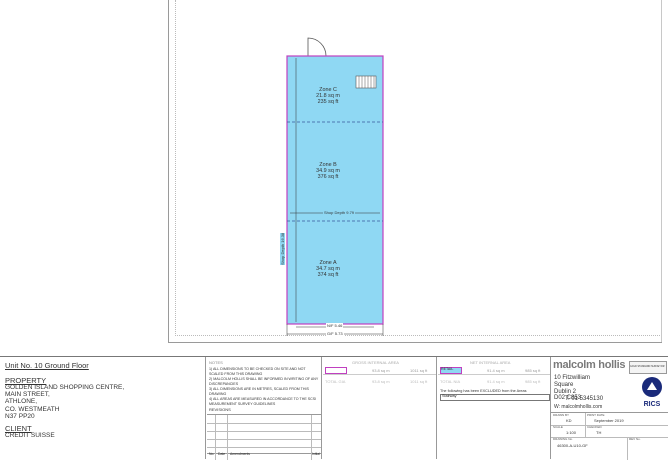 This screenshot has height=460, width=668. I want to click on zone-c-sqft: 235 sq ft, so click(328, 102).